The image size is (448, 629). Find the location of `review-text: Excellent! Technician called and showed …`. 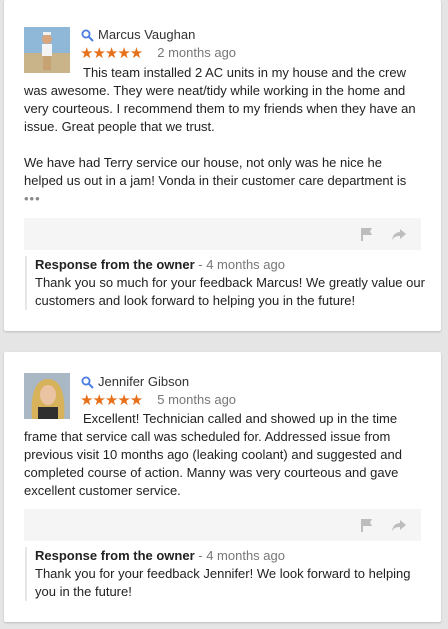

review-text: Excellent! Technician called and showed … is located at coordinates (215, 454).